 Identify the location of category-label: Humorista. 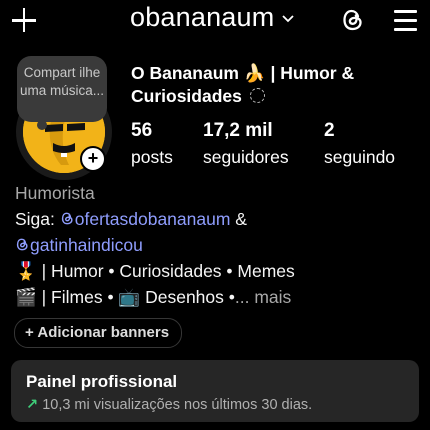
(55, 193).